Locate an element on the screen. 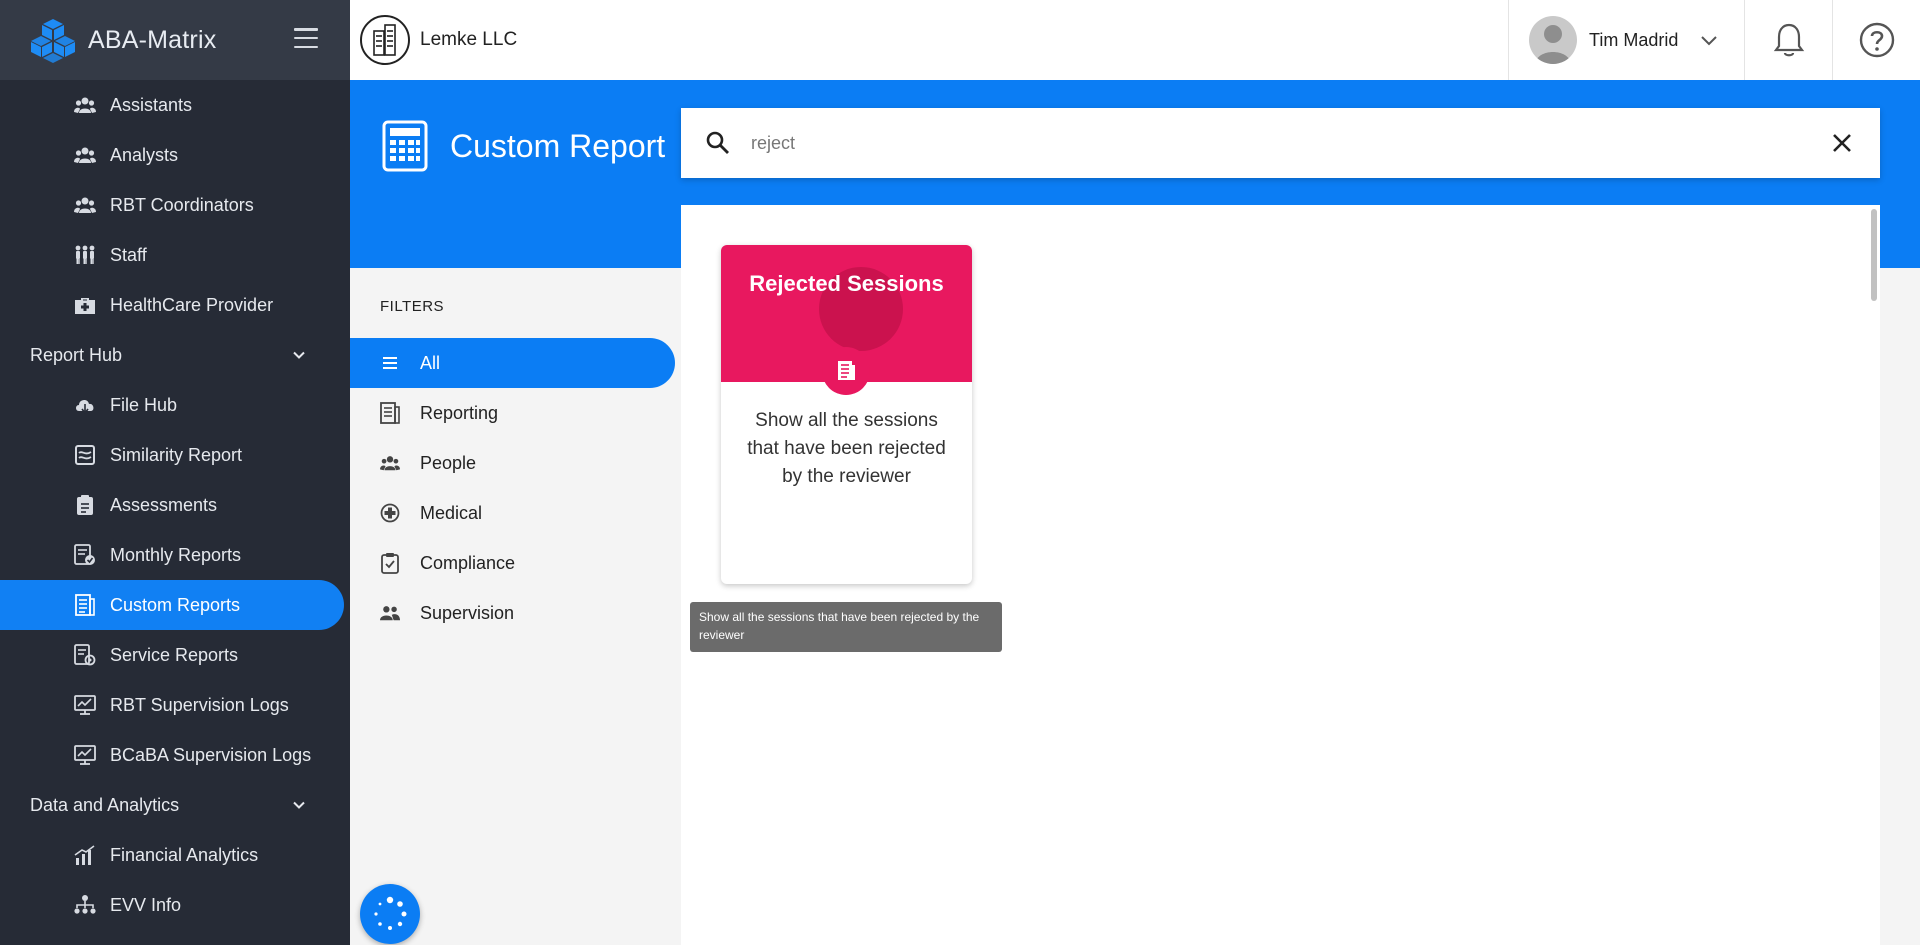  card-header: Rejected Sessions is located at coordinates (846, 320).